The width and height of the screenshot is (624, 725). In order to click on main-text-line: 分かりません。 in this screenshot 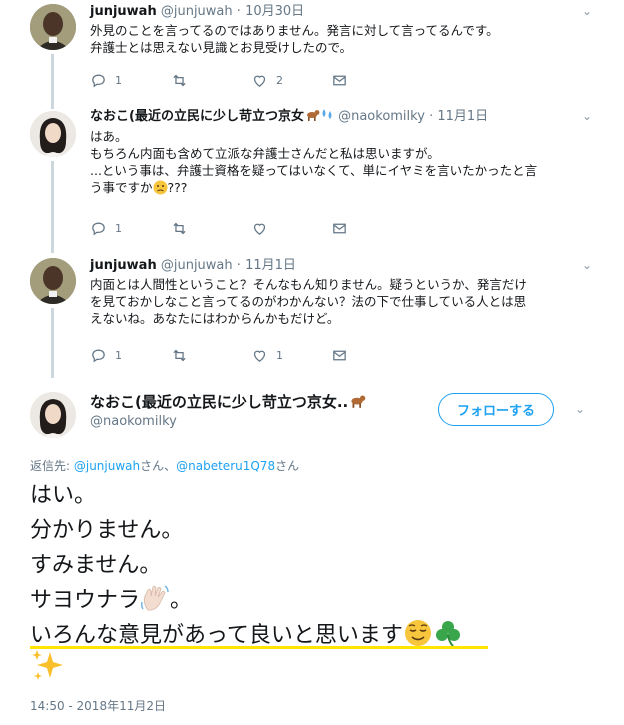, I will do `click(107, 530)`.